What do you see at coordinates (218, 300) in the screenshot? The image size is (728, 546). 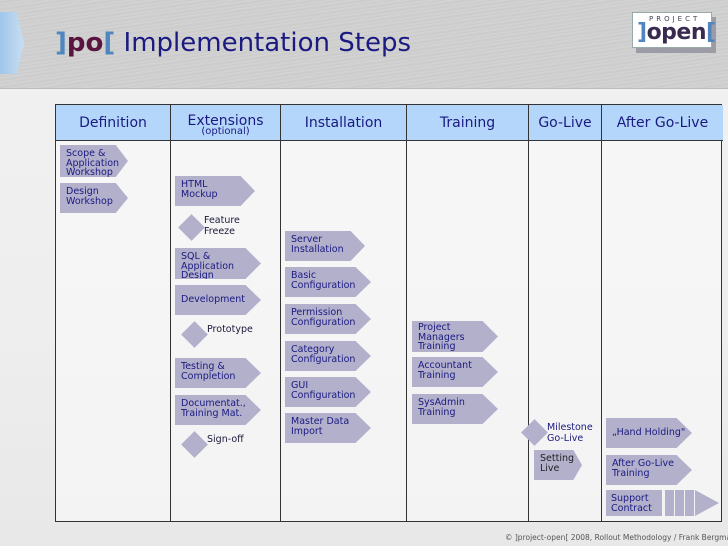 I see `step-development: Development` at bounding box center [218, 300].